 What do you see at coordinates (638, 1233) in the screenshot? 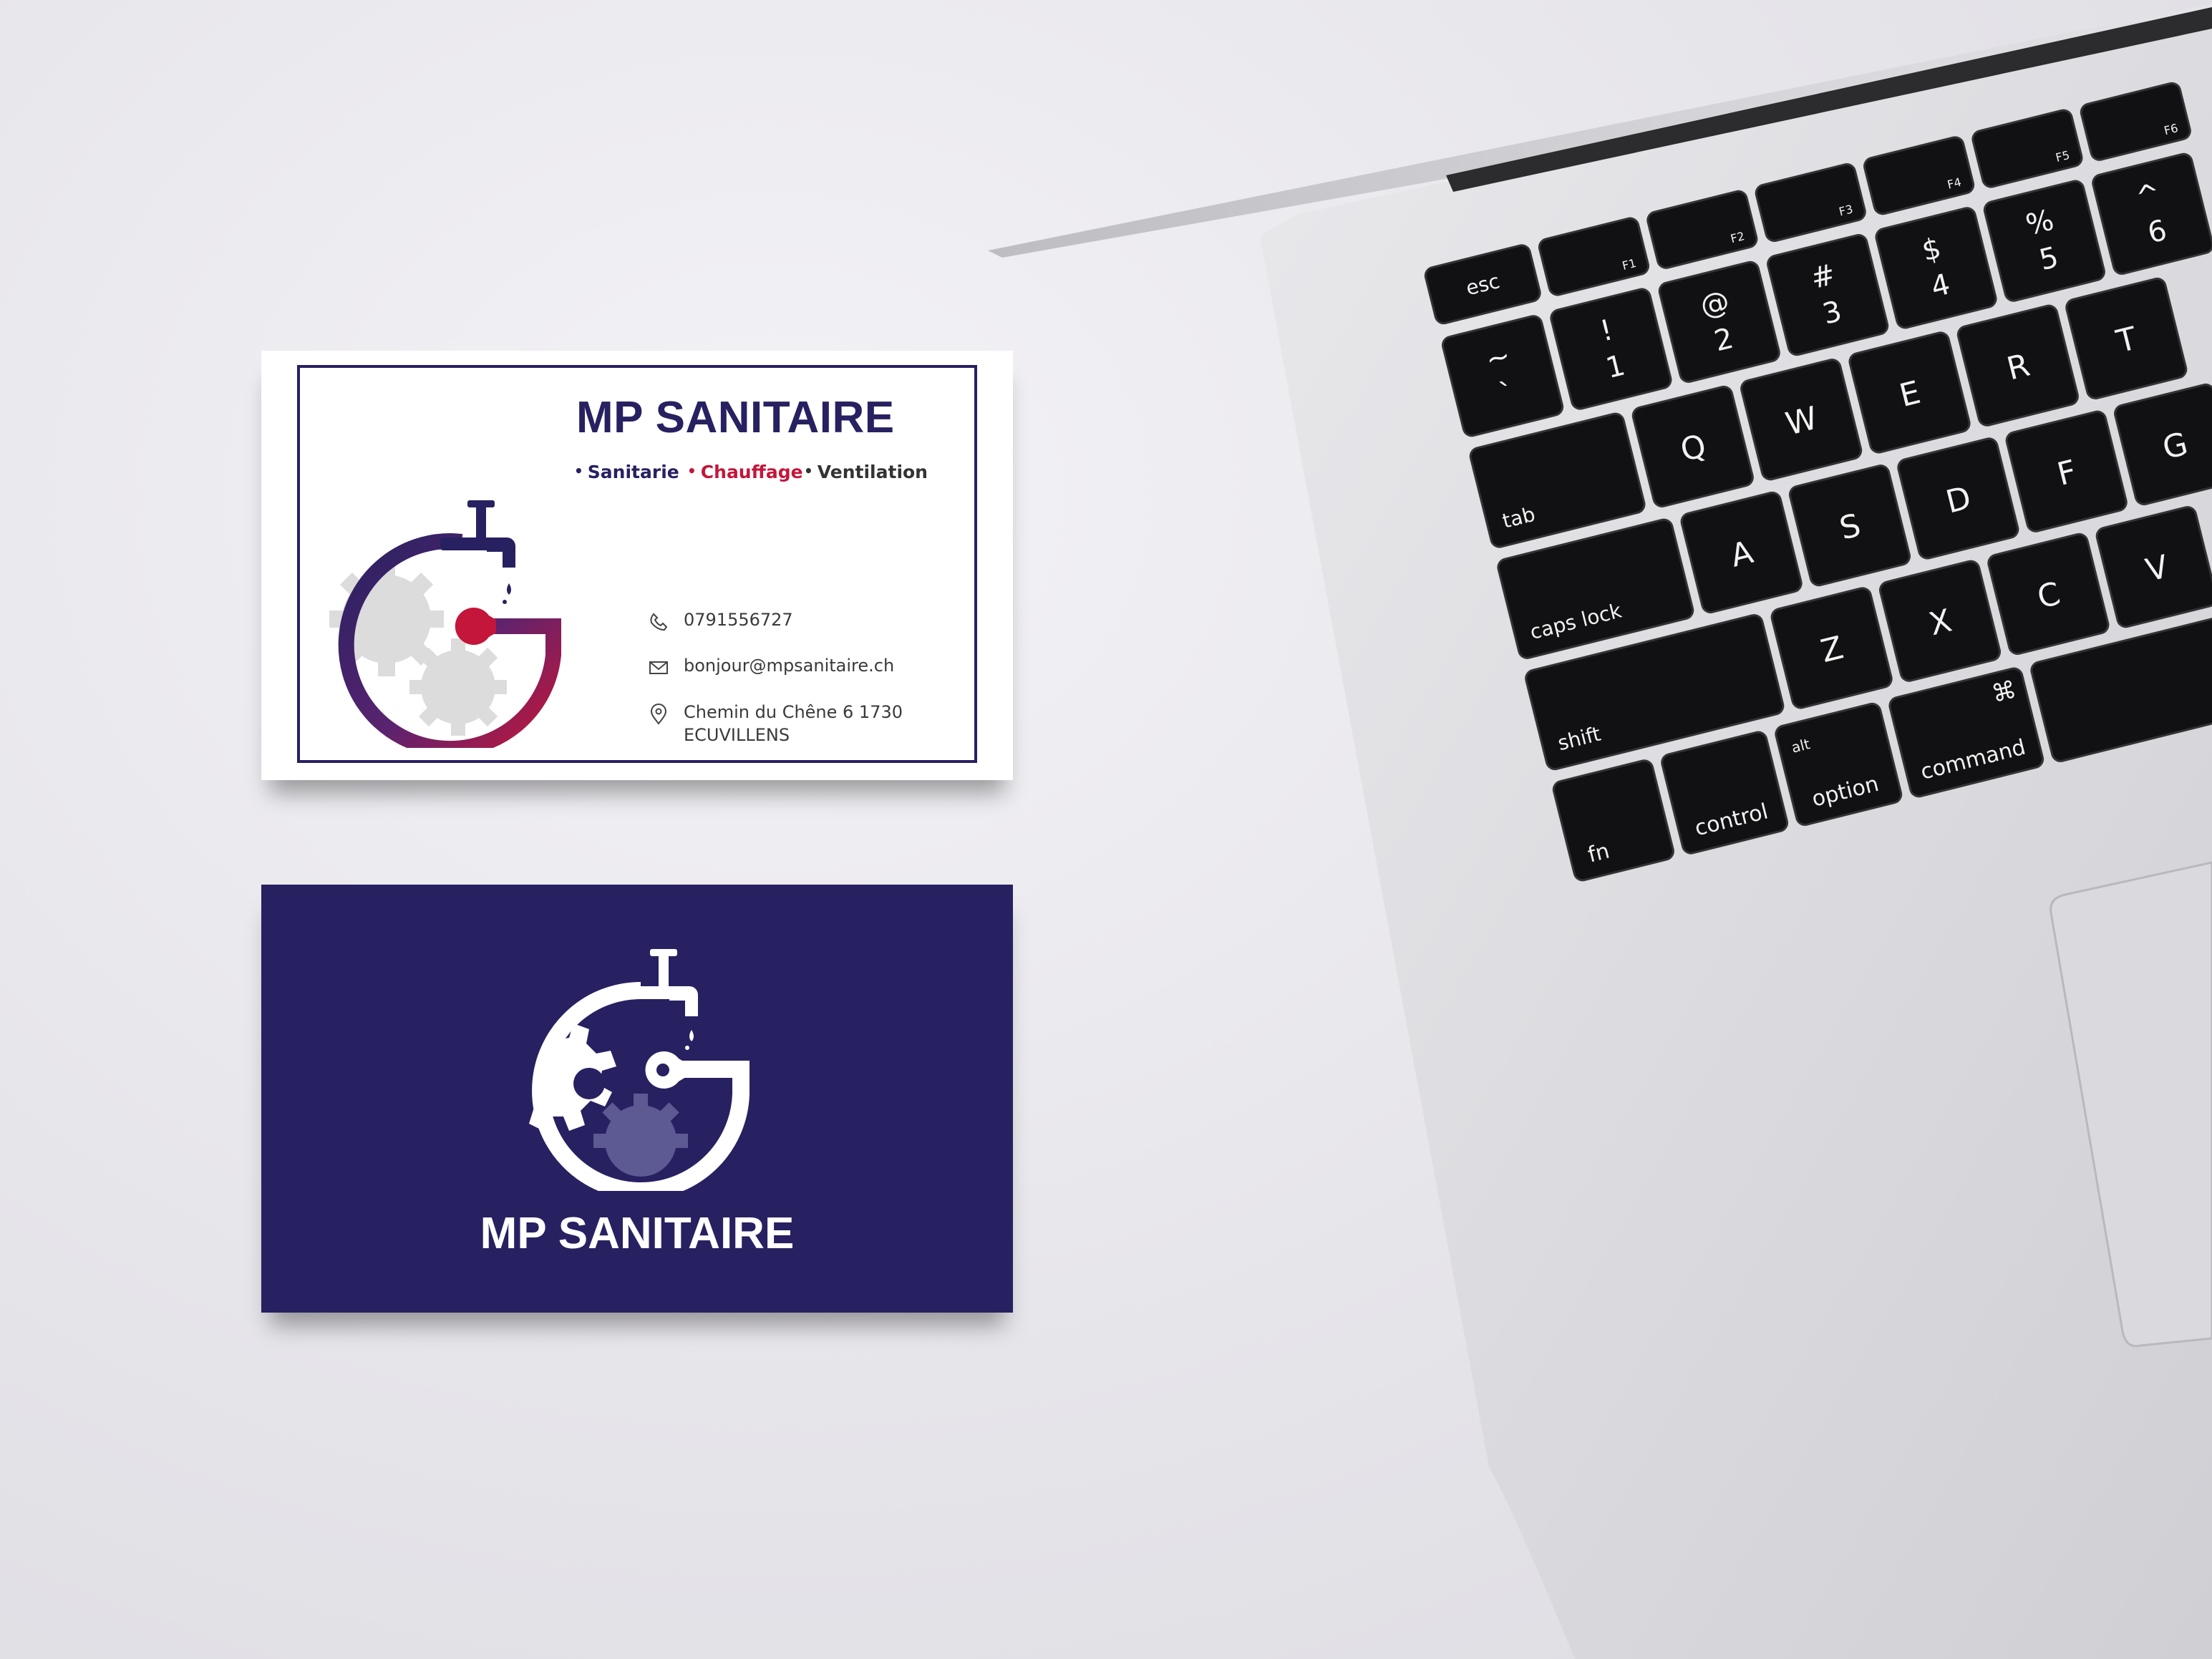
I see `company-name-back: MP SANITAIRE` at bounding box center [638, 1233].